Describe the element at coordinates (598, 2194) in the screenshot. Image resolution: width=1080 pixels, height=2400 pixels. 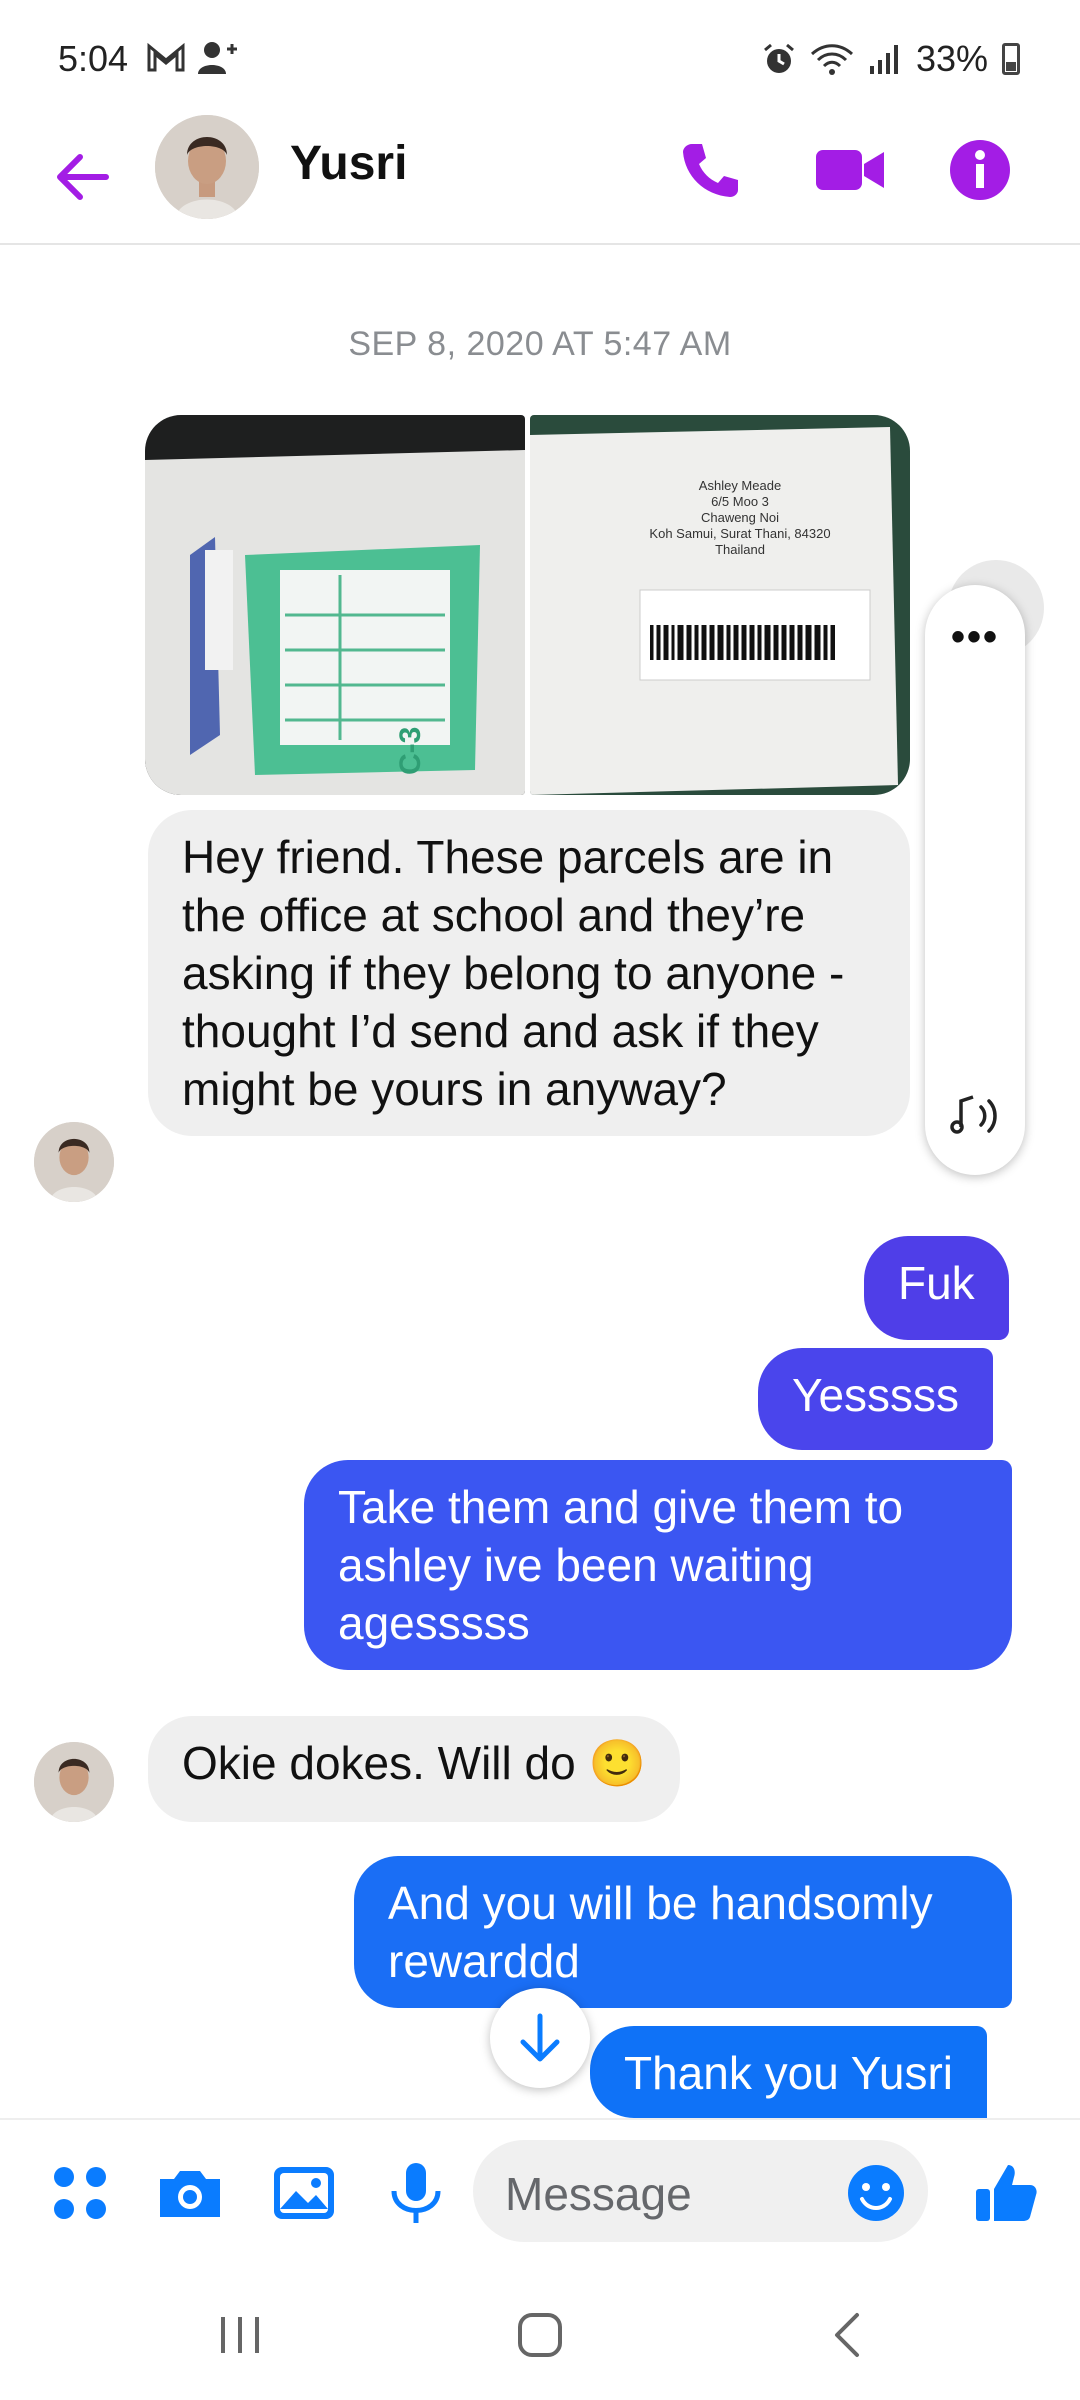
I see `message-placeholder: Message` at that location.